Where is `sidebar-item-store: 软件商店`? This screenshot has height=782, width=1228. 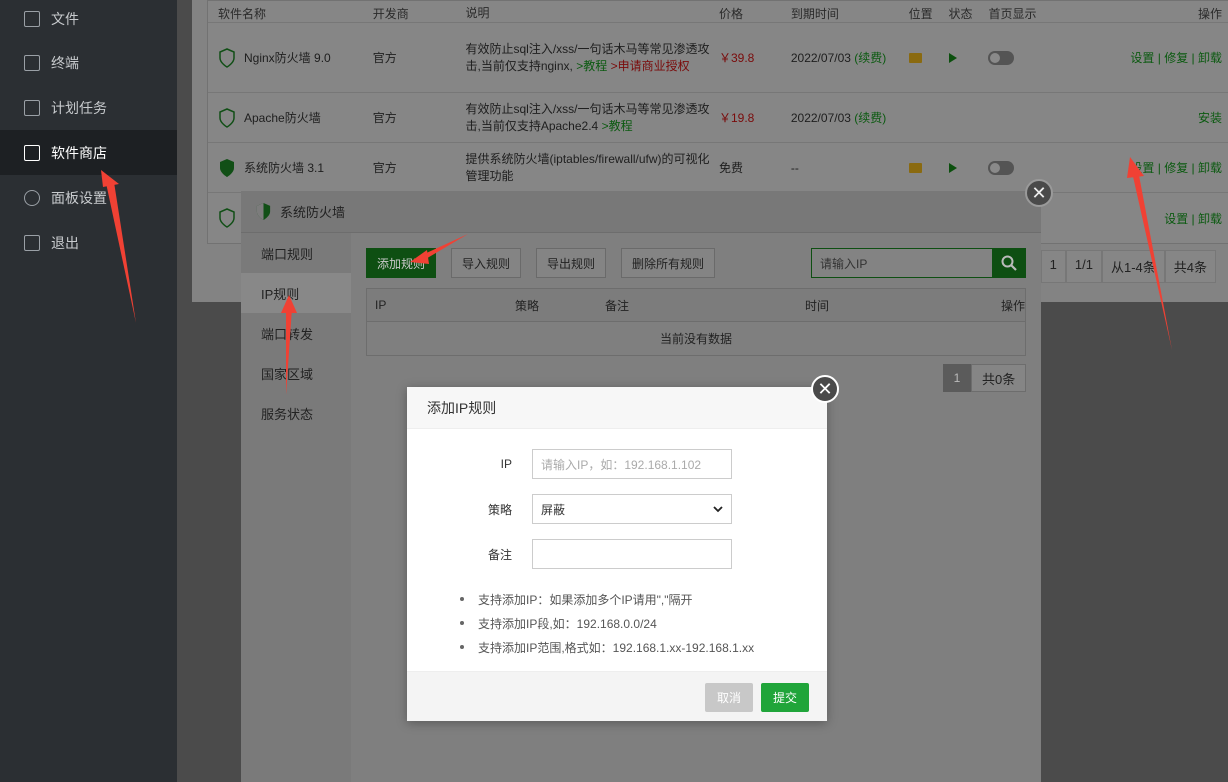
sidebar-item-store: 软件商店 is located at coordinates (88, 152).